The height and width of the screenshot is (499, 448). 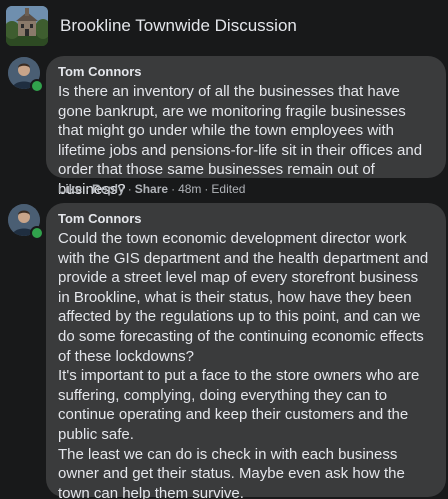 I want to click on group-header: Brookline Townwide Discussion, so click(x=224, y=26).